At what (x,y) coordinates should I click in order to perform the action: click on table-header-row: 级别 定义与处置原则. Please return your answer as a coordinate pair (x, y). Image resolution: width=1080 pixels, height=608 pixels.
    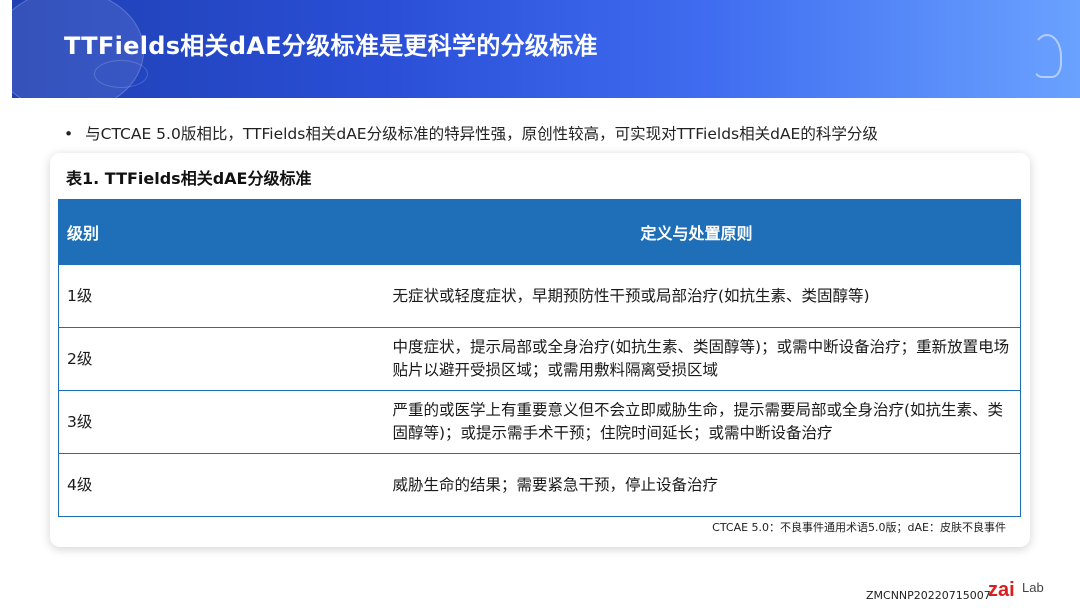
    Looking at the image, I should click on (539, 232).